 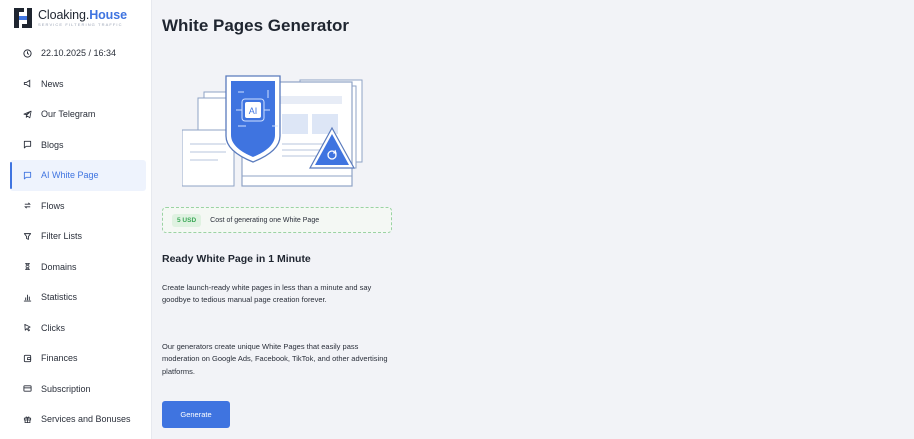 I want to click on page-title: White Pages Generator, so click(x=256, y=25).